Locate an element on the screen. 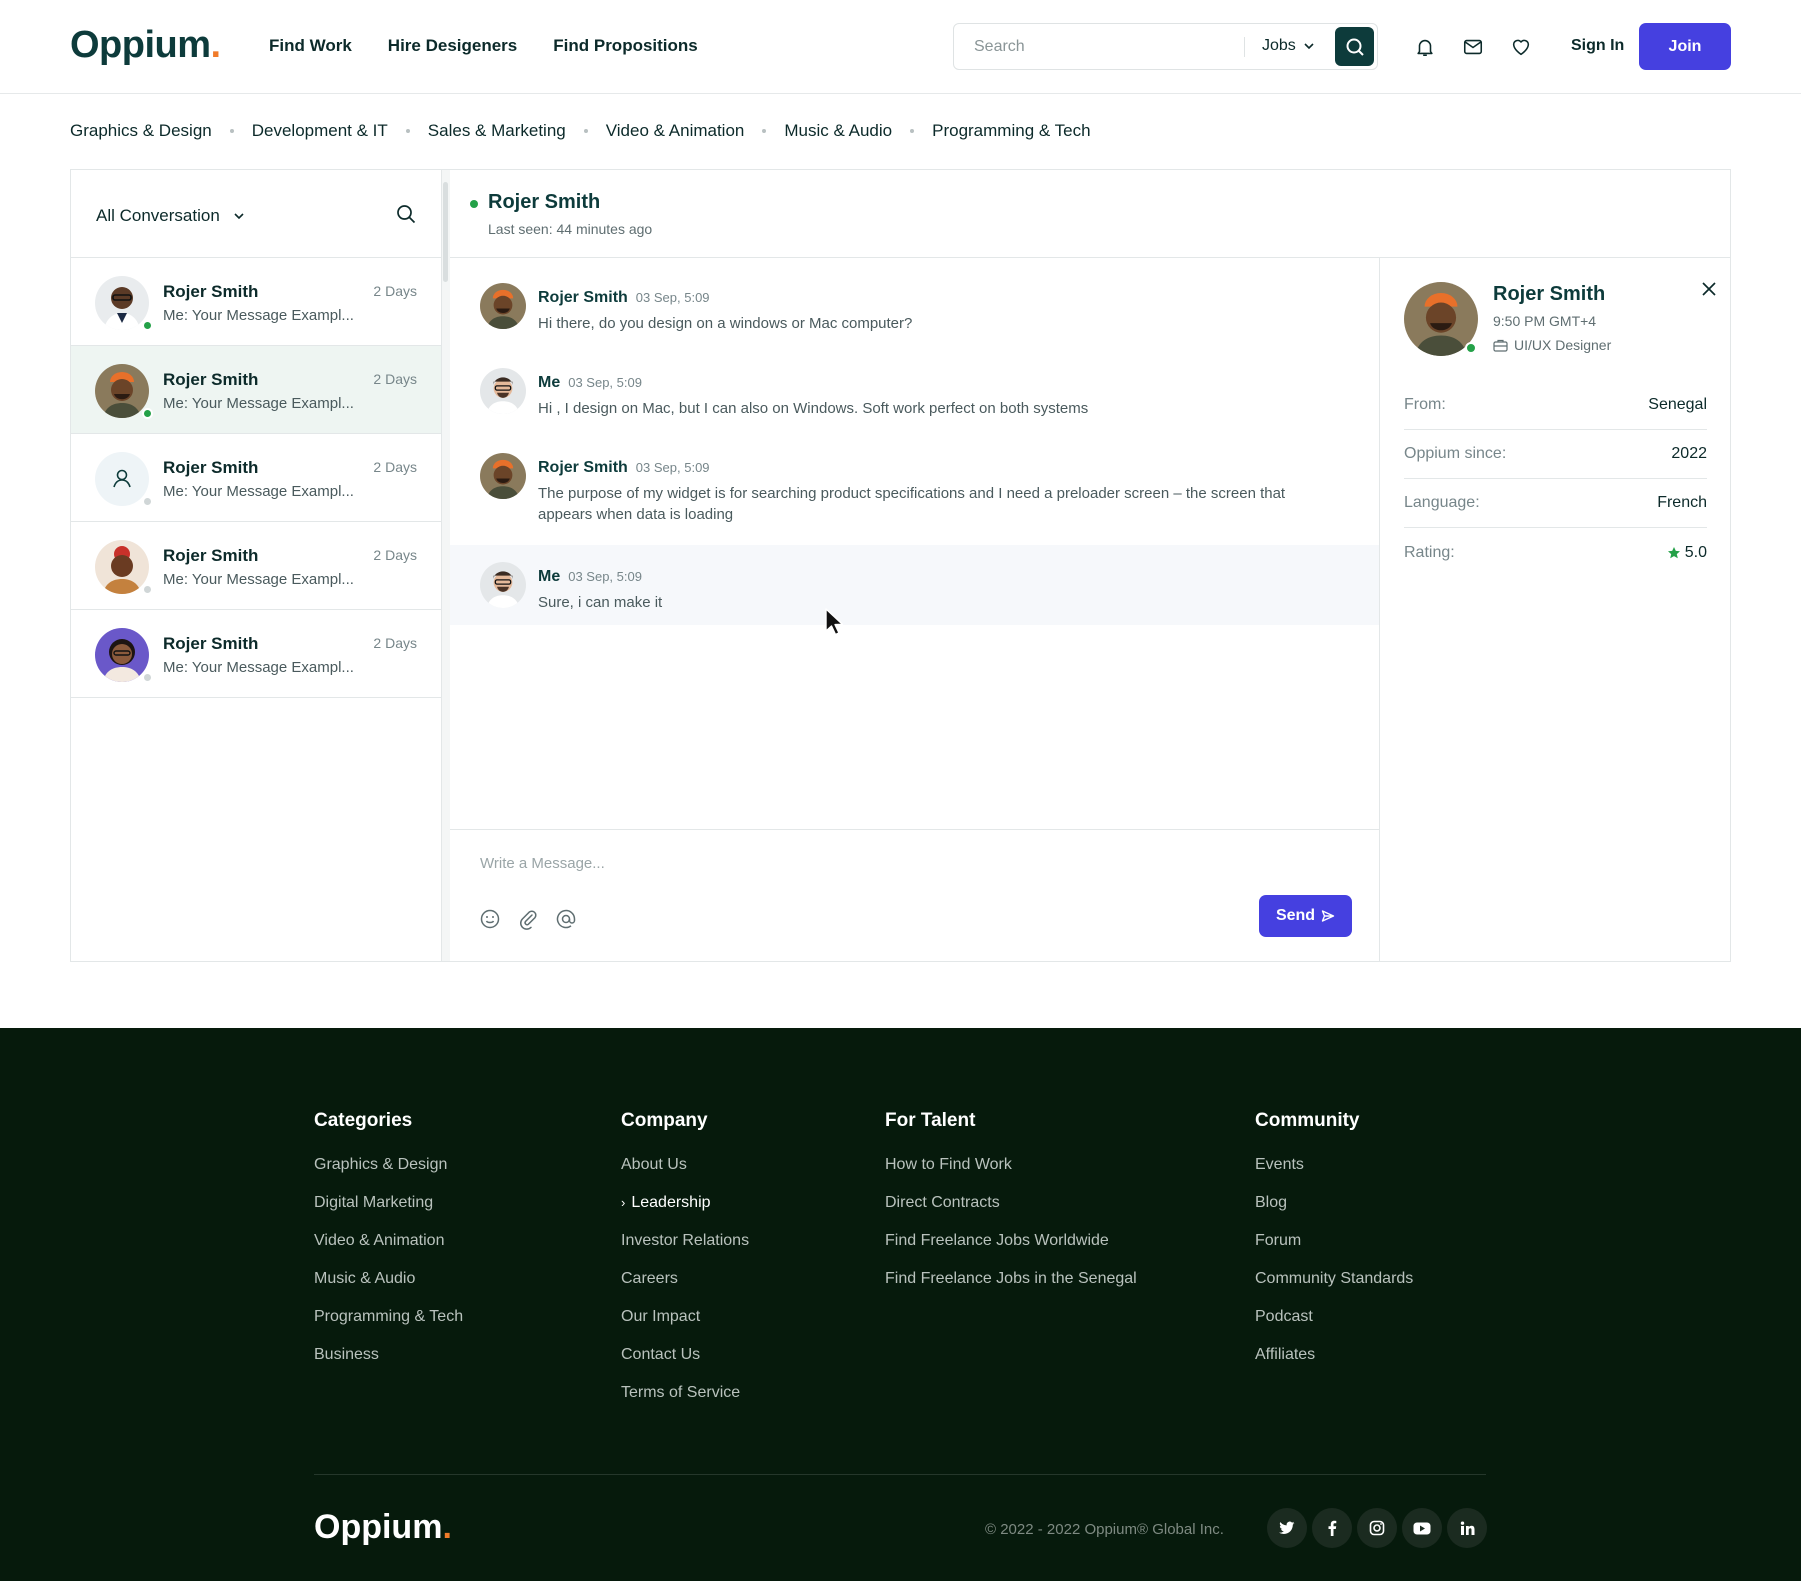 This screenshot has width=1801, height=1581. category-video-animation: Video & Animation is located at coordinates (675, 131).